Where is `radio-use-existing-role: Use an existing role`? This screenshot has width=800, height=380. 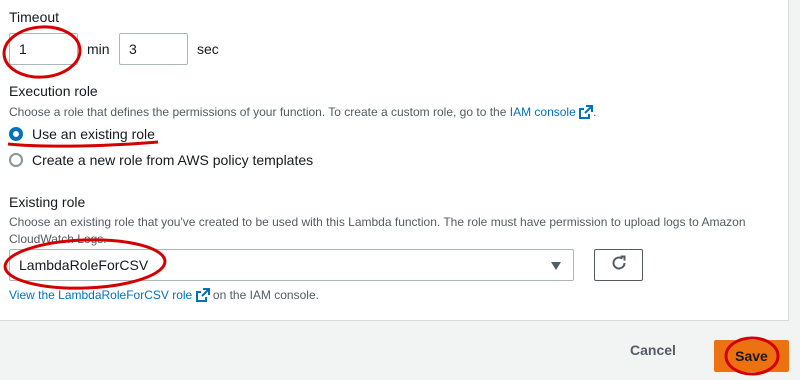 radio-use-existing-role: Use an existing role is located at coordinates (82, 134).